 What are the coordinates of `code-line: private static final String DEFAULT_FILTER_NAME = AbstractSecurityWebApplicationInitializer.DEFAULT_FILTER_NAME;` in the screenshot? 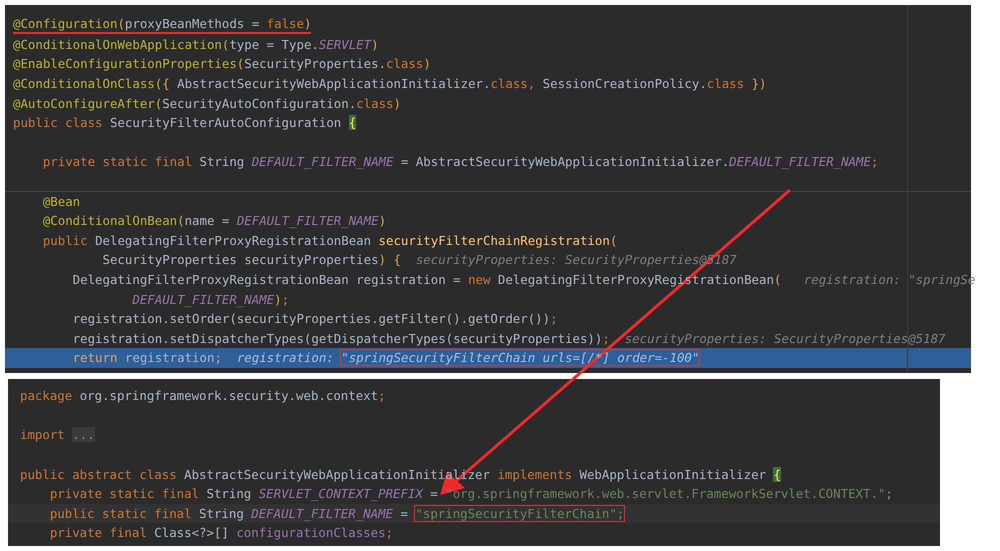 It's located at (460, 161).